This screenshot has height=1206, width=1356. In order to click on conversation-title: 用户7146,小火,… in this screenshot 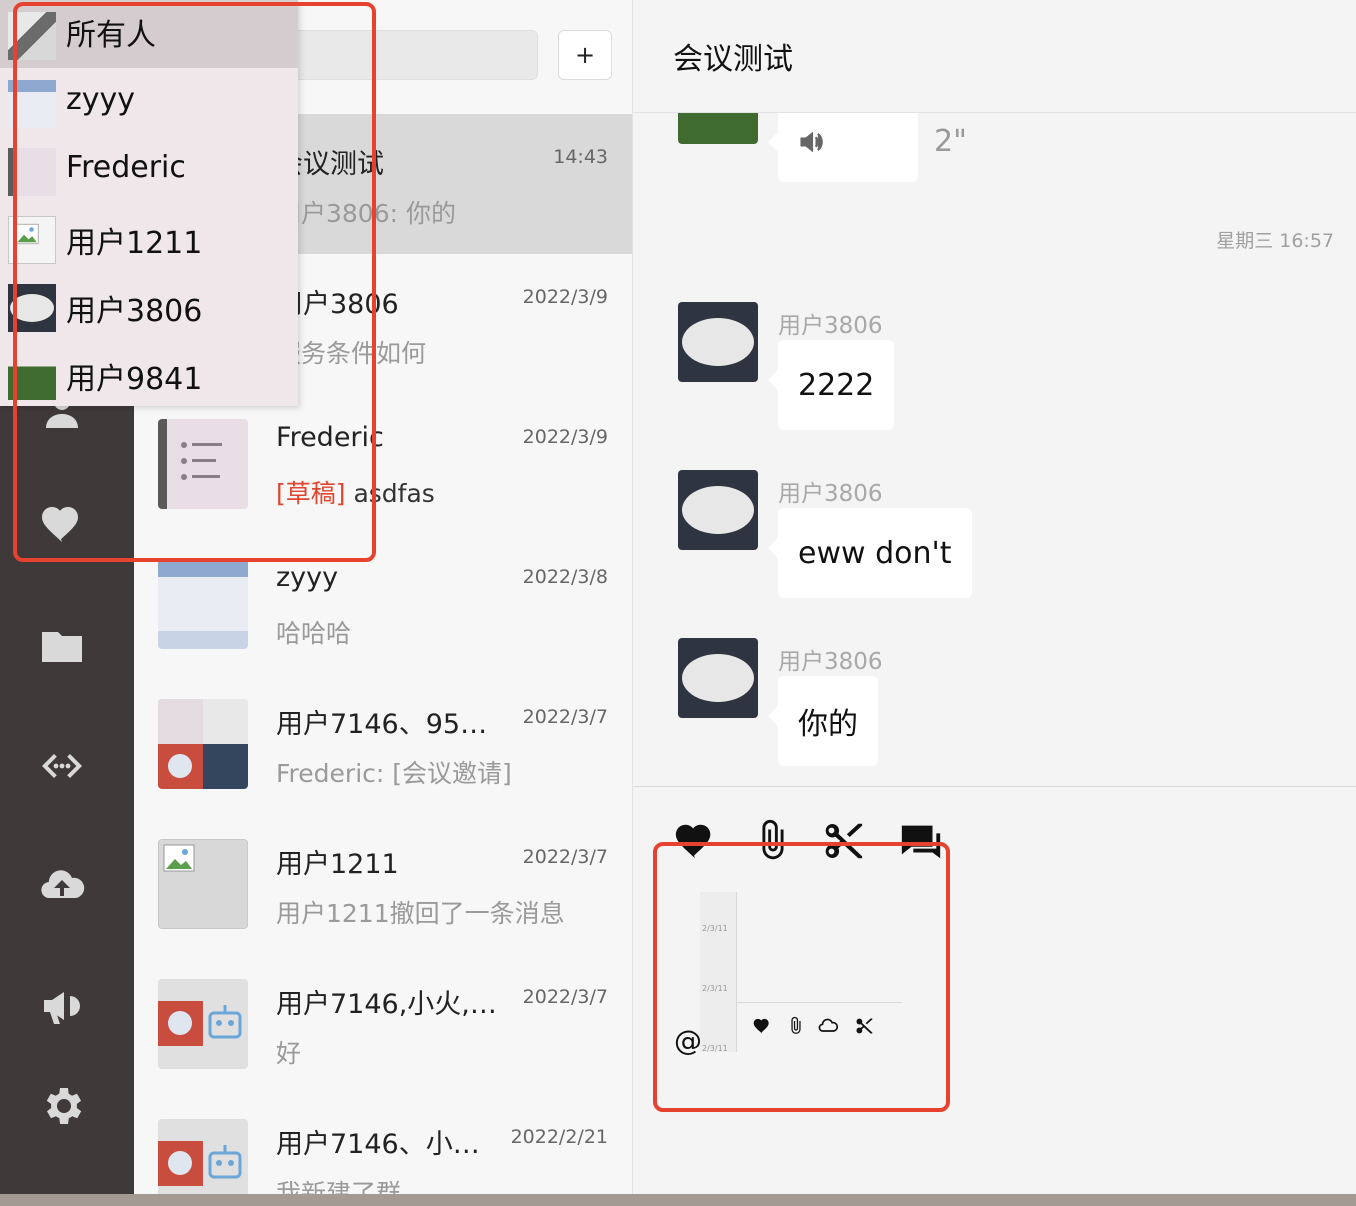, I will do `click(386, 1004)`.